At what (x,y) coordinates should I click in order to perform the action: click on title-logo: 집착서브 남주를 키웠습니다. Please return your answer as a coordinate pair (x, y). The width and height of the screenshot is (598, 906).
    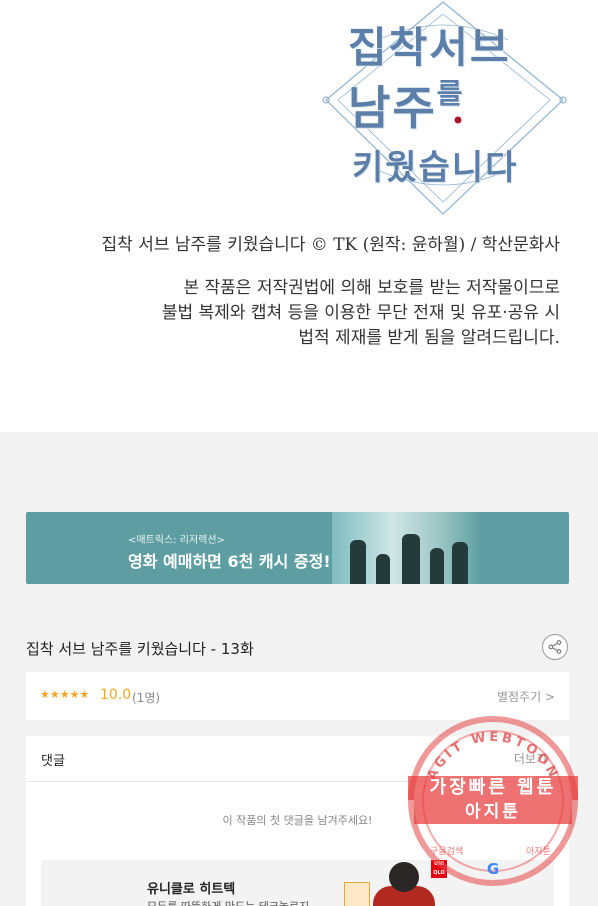
    Looking at the image, I should click on (445, 109).